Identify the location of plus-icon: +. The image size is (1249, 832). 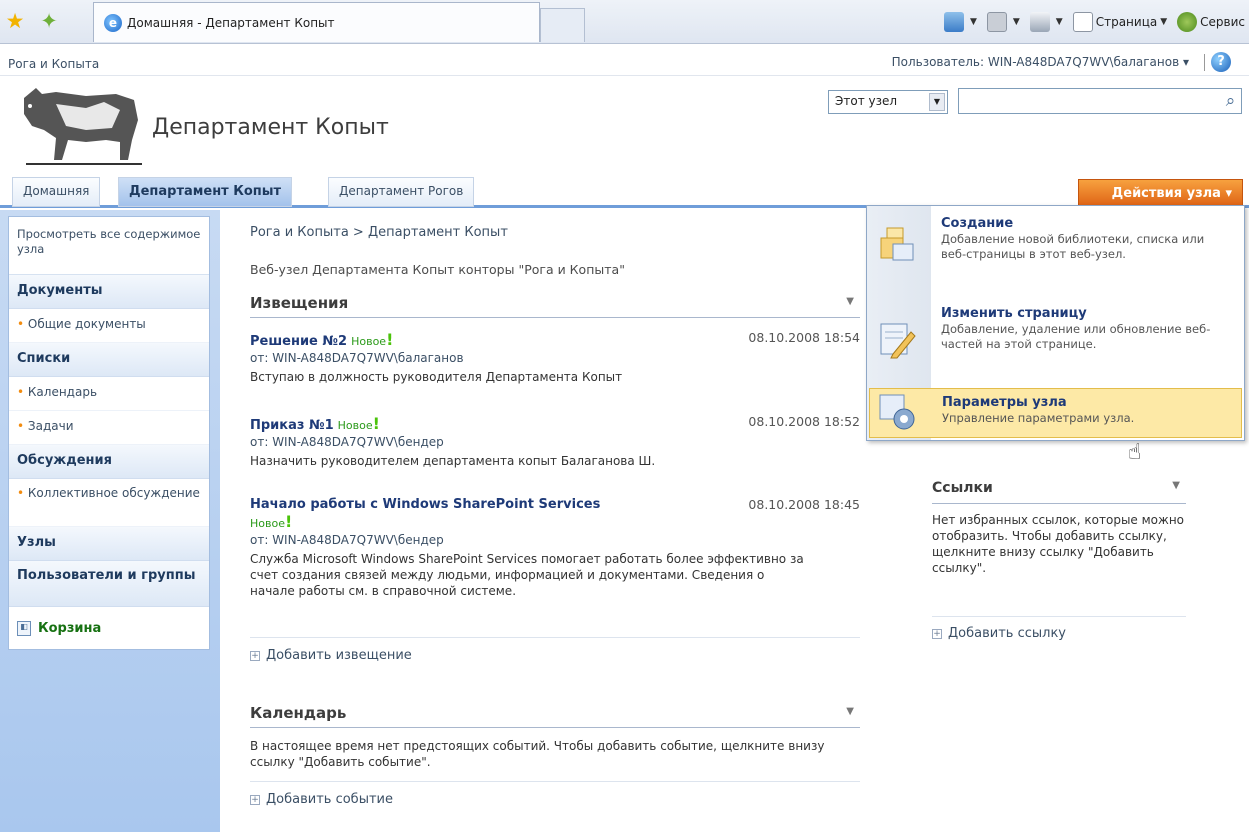
(255, 799).